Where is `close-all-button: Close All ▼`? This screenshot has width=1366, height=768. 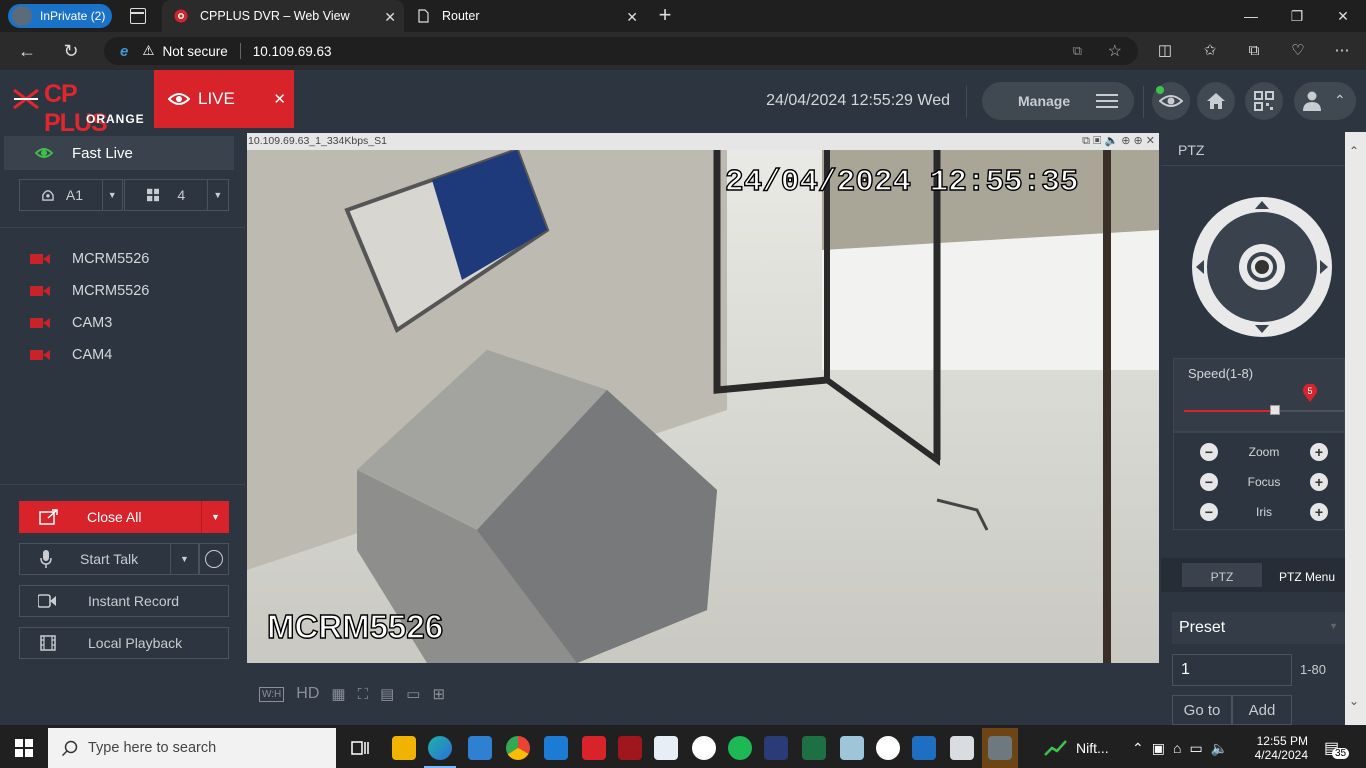 close-all-button: Close All ▼ is located at coordinates (124, 517).